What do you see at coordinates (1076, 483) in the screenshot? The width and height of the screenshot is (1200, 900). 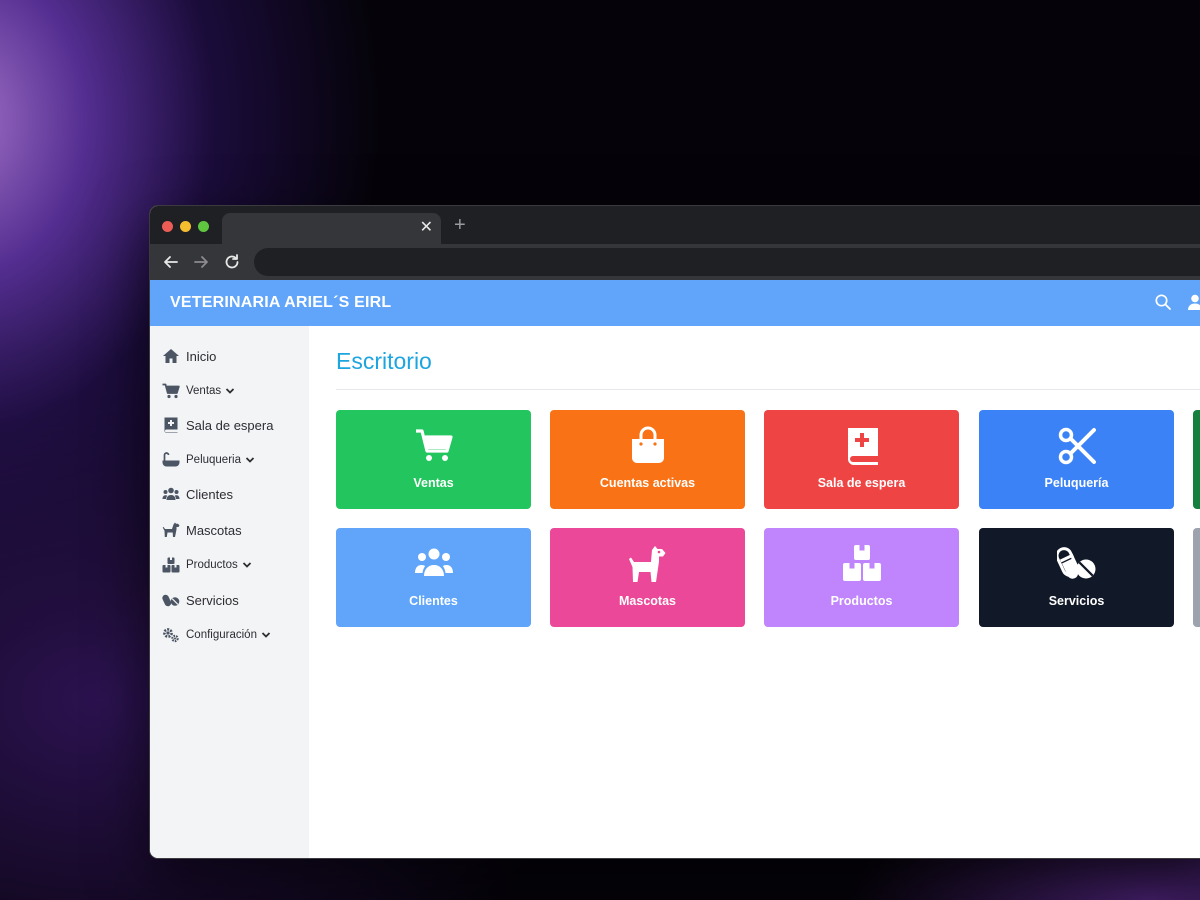 I see `tile-label: Peluquería` at bounding box center [1076, 483].